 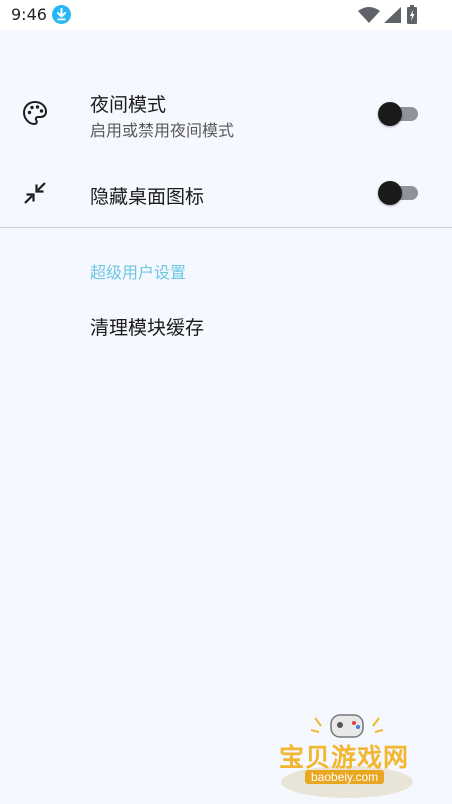 I want to click on night-mode-row: 夜间模式 启用或禁用夜间模式, so click(x=226, y=115).